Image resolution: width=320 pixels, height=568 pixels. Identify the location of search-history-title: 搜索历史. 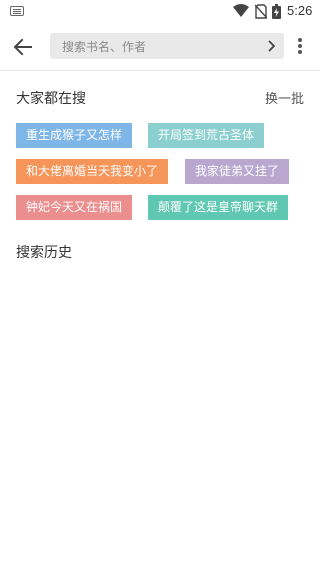
(44, 253).